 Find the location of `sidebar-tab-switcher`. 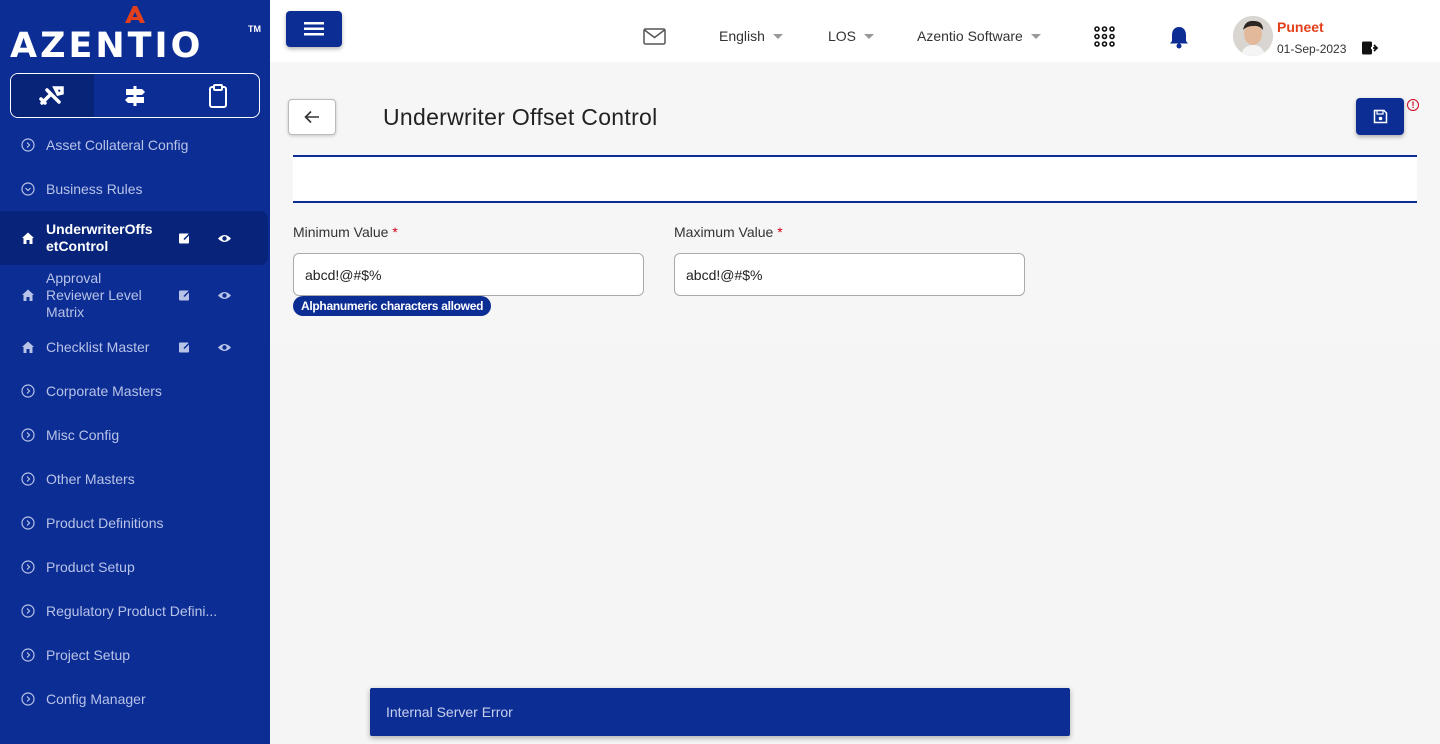

sidebar-tab-switcher is located at coordinates (135, 95).